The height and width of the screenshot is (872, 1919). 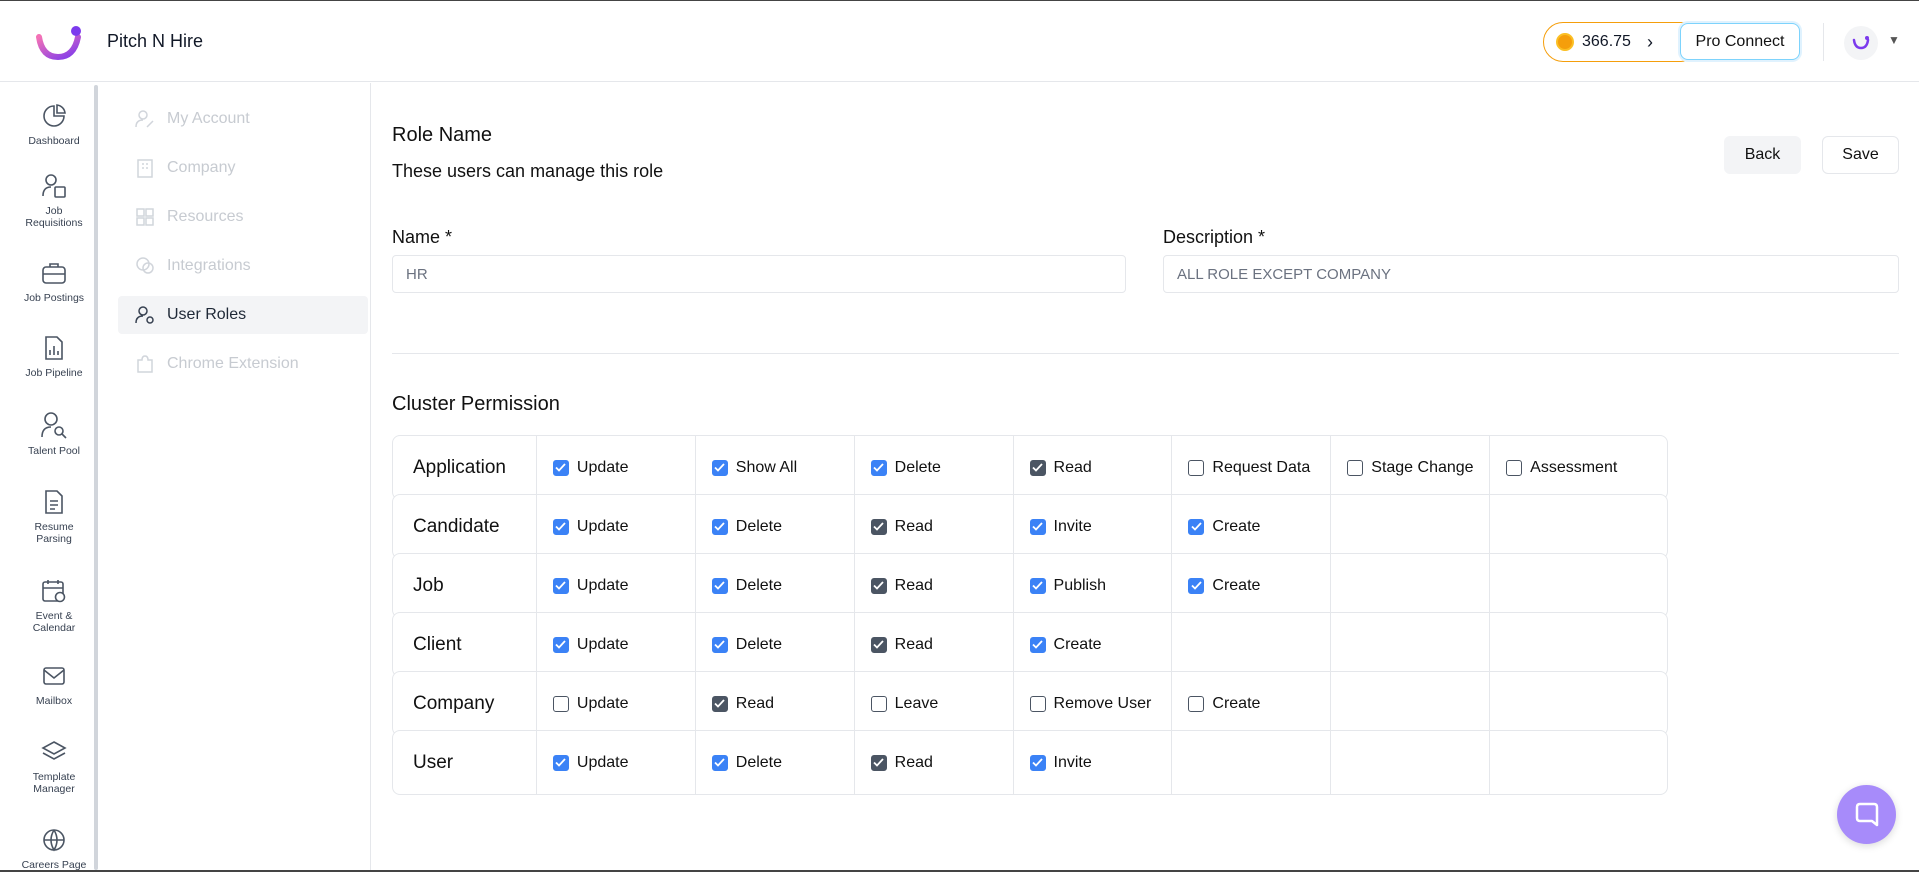 I want to click on permission-cell: Show All, so click(x=775, y=467).